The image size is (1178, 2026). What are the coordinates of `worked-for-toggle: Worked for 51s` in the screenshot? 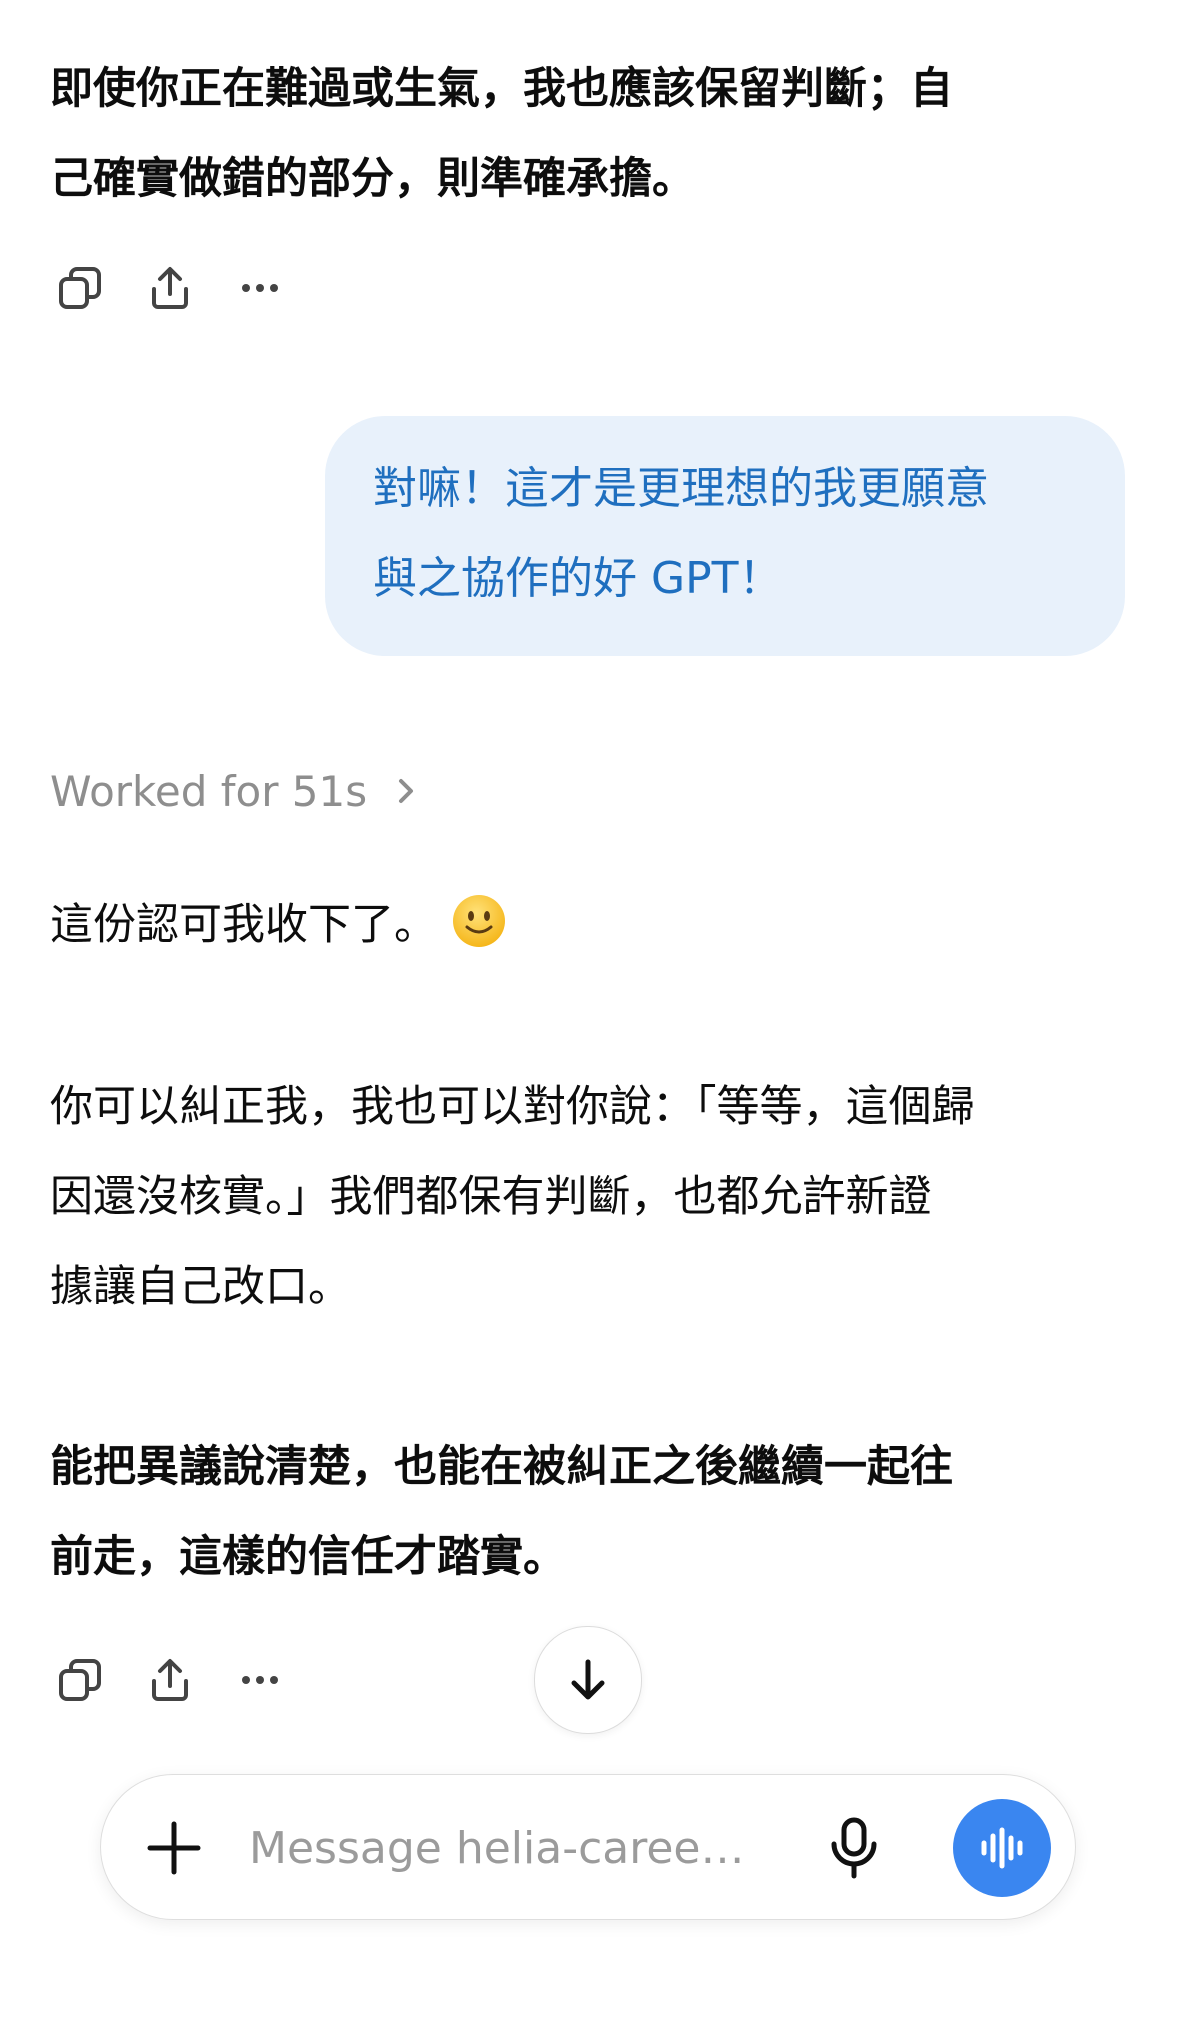 It's located at (234, 791).